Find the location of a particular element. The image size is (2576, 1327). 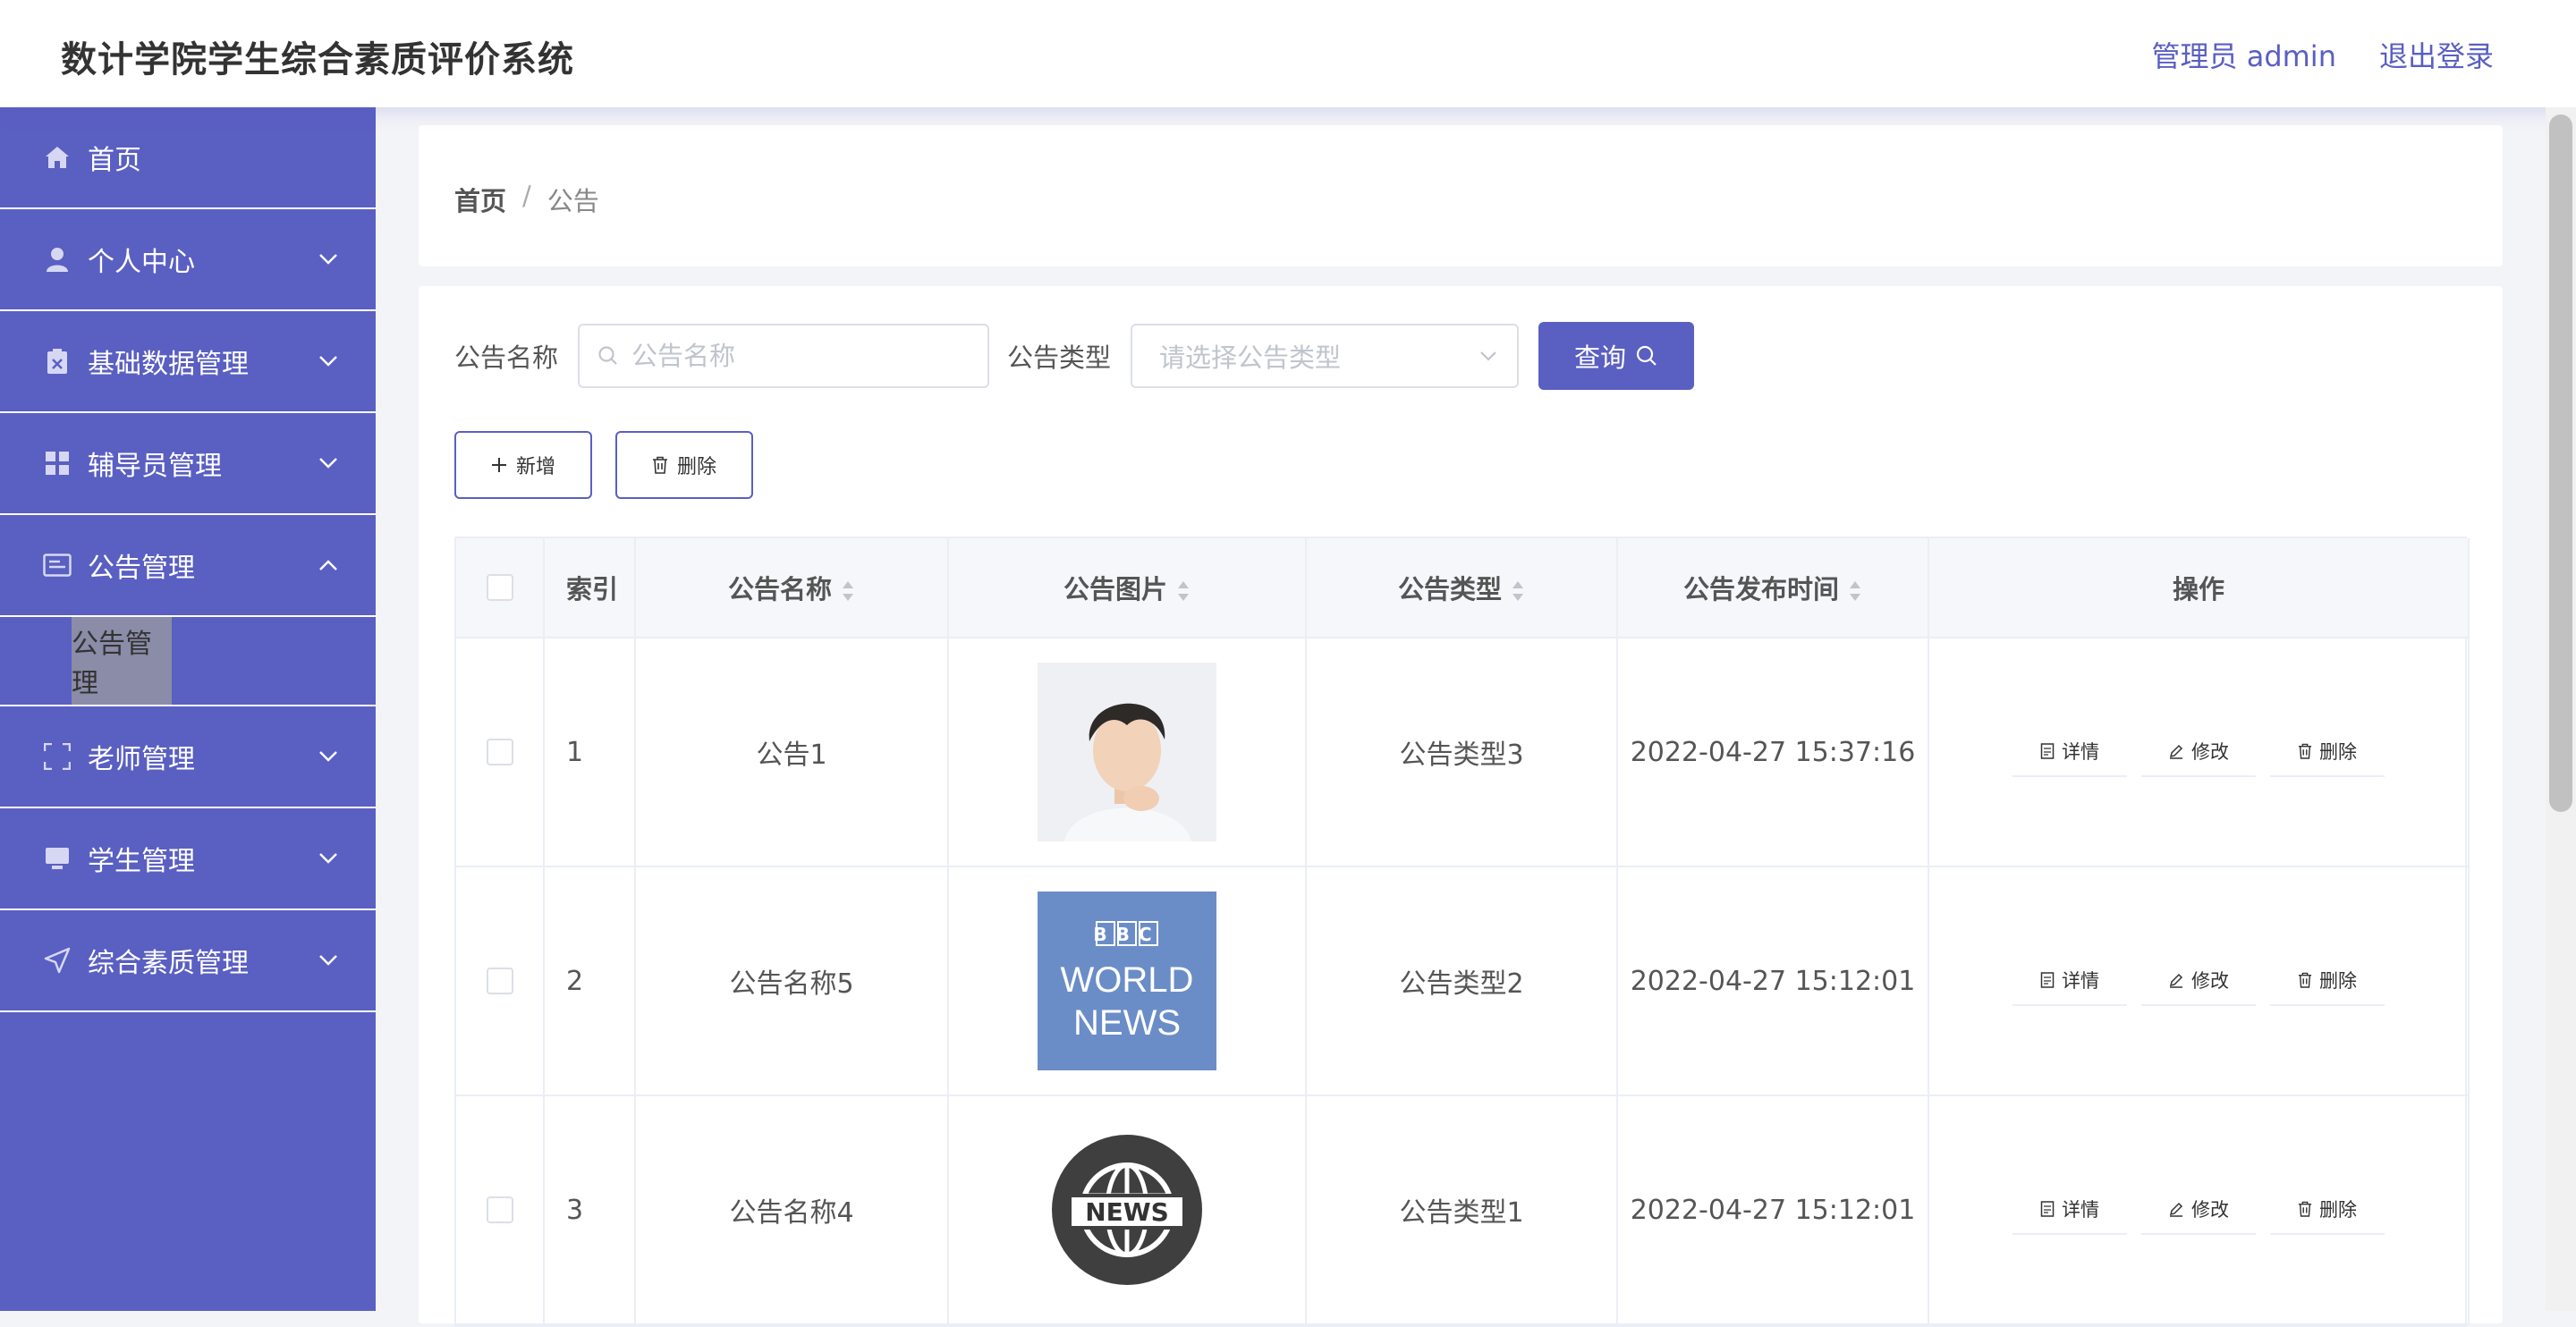

submenu-item-notice-manage: 公告管理 is located at coordinates (122, 661).